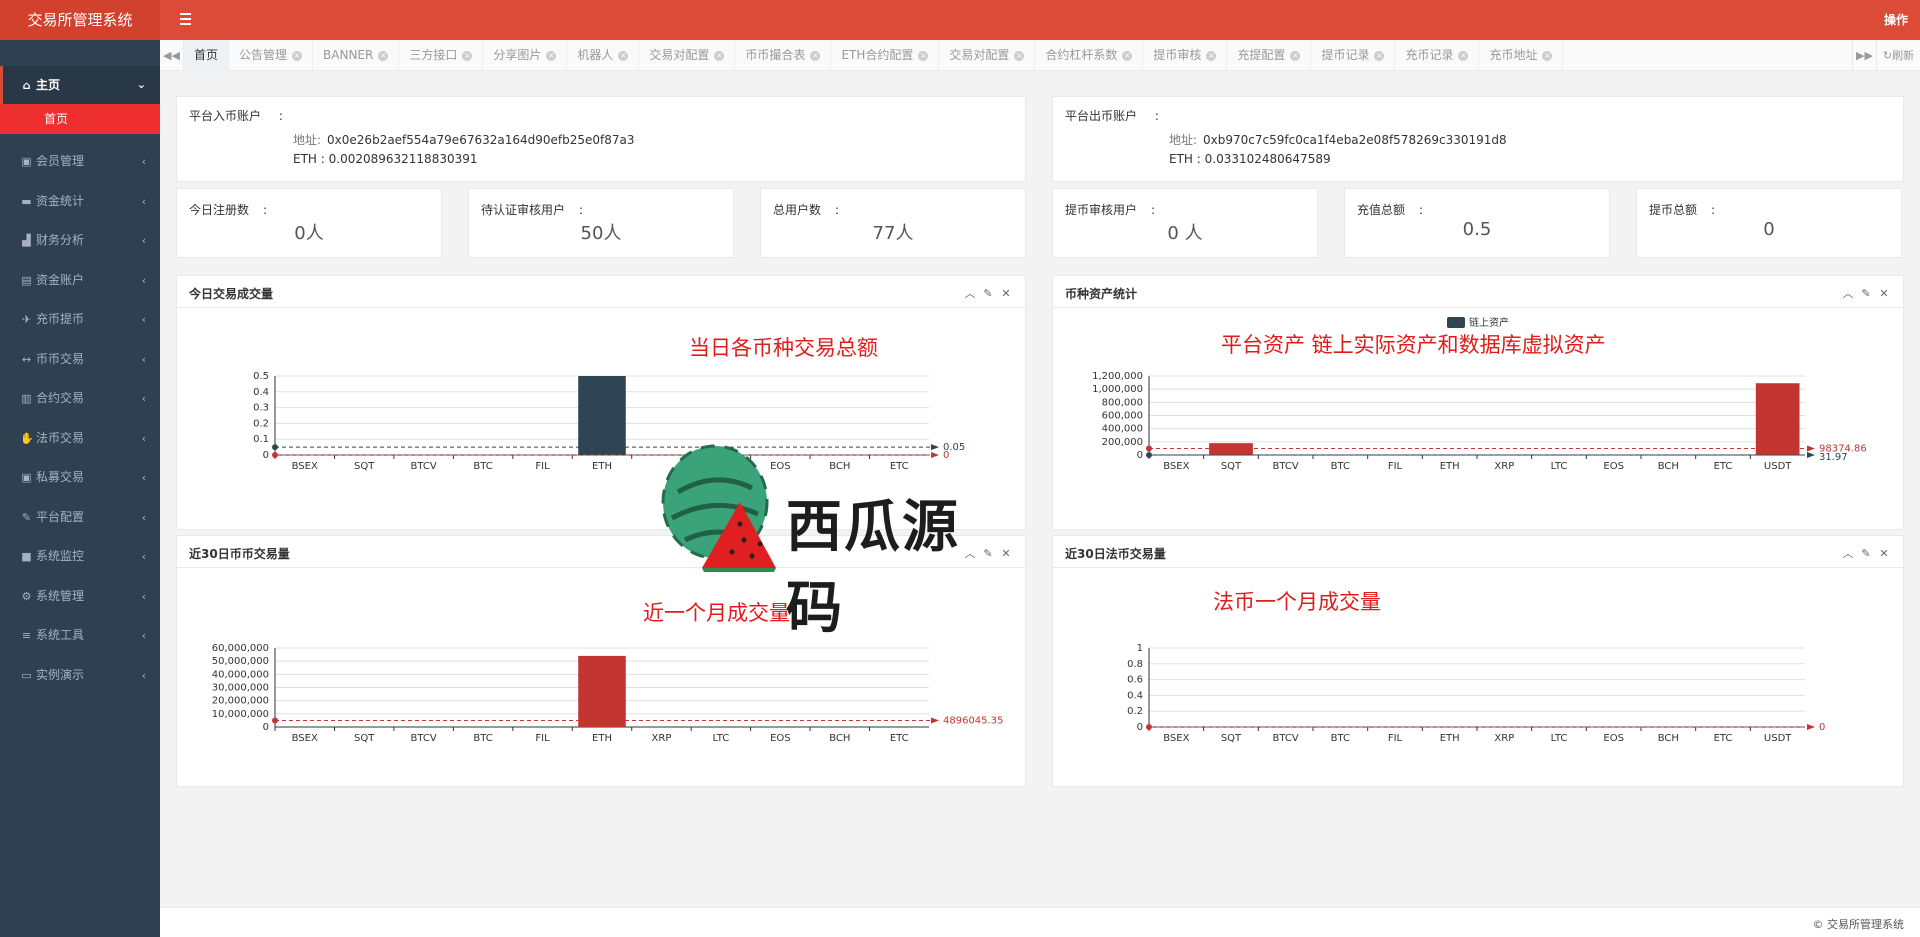  What do you see at coordinates (231, 294) in the screenshot?
I see `chart-title: 今日交易成交量` at bounding box center [231, 294].